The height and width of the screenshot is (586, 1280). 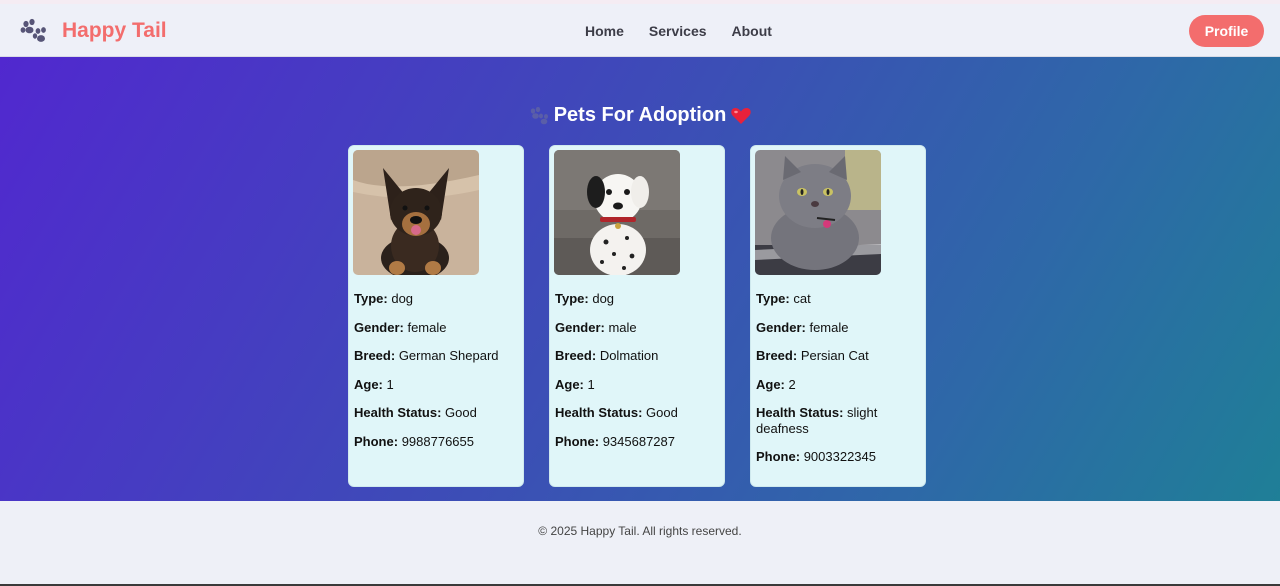 I want to click on pet-phone-row: Phone: 9988776655, so click(x=414, y=441).